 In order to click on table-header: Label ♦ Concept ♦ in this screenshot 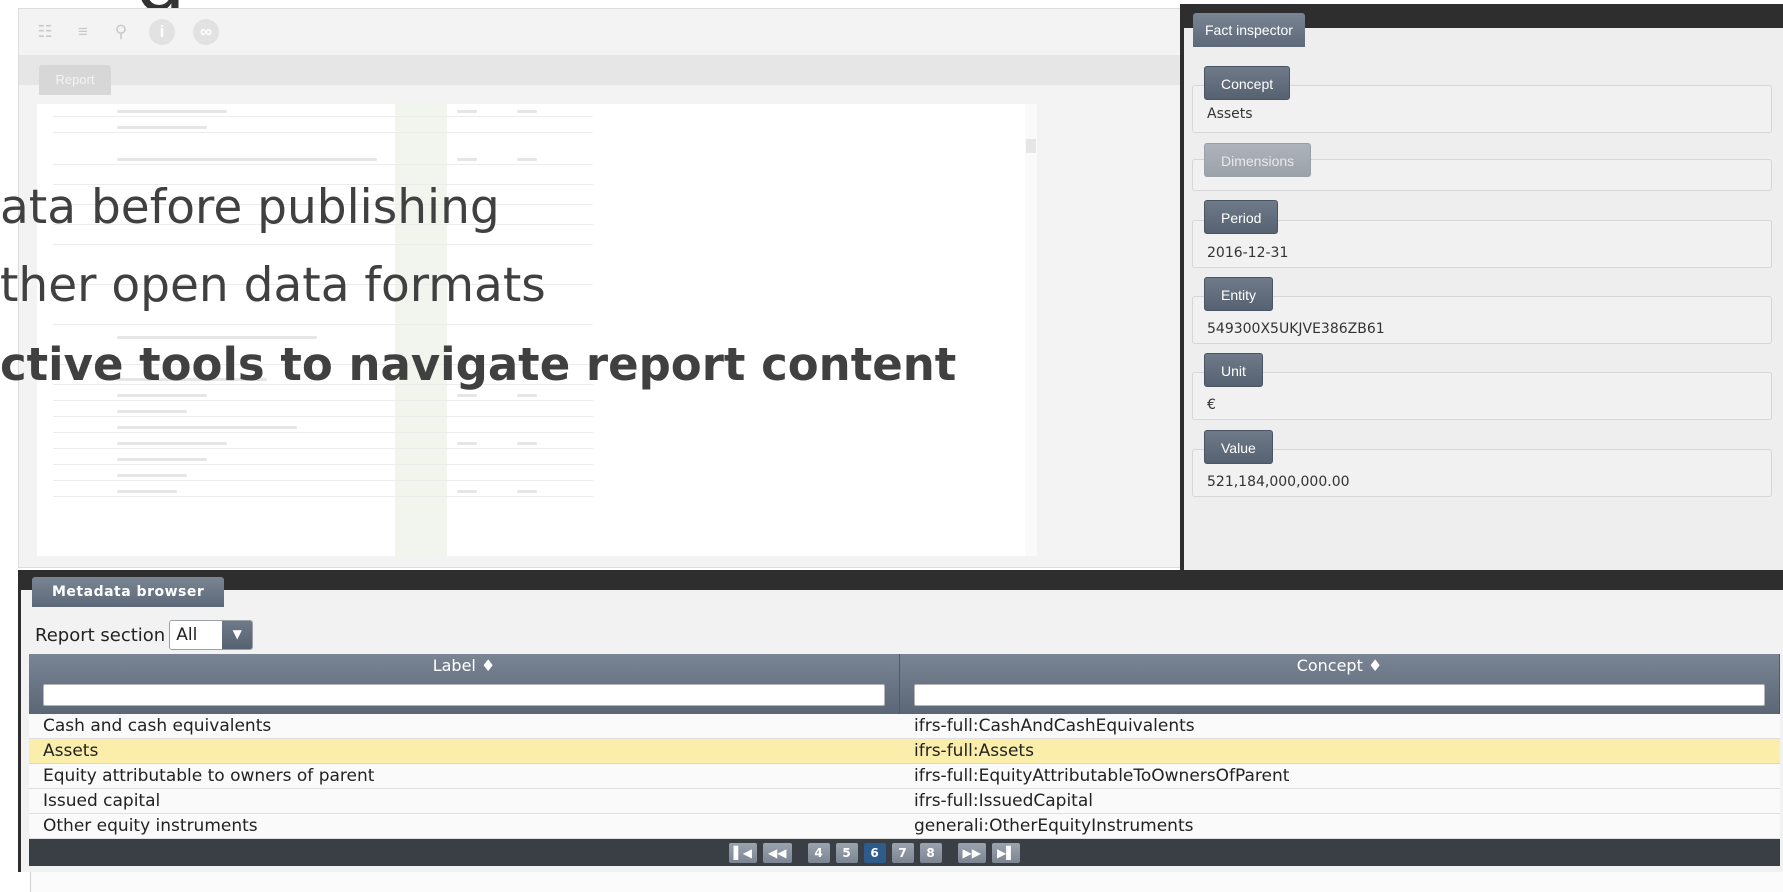, I will do `click(904, 684)`.